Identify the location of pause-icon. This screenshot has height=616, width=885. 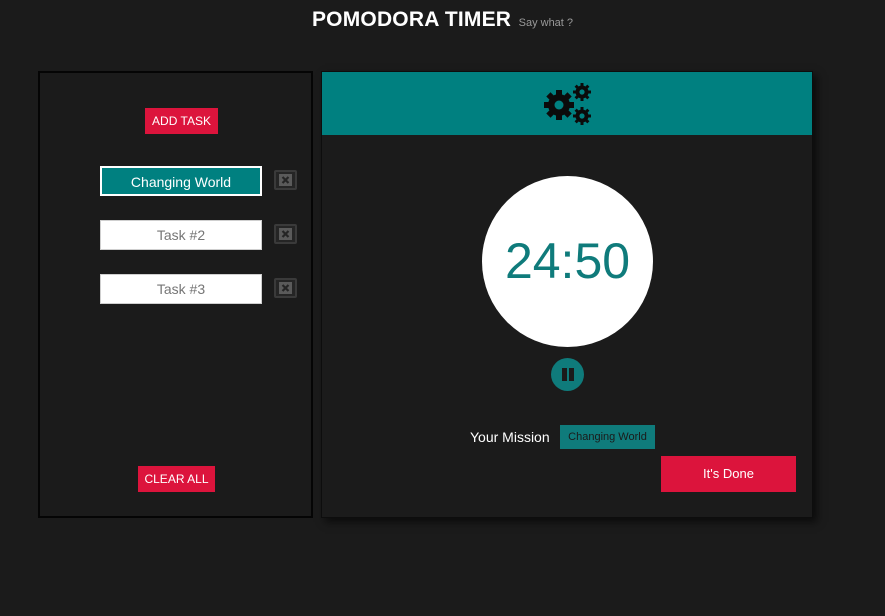
(564, 374).